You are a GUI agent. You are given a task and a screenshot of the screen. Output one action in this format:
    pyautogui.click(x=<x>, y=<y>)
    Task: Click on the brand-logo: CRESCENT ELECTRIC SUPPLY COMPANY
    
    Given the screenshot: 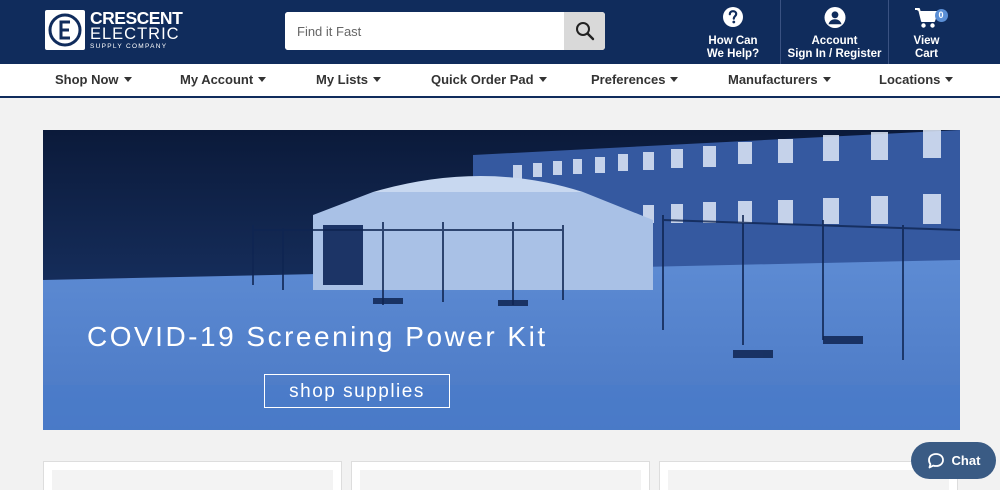 What is the action you would take?
    pyautogui.click(x=115, y=30)
    